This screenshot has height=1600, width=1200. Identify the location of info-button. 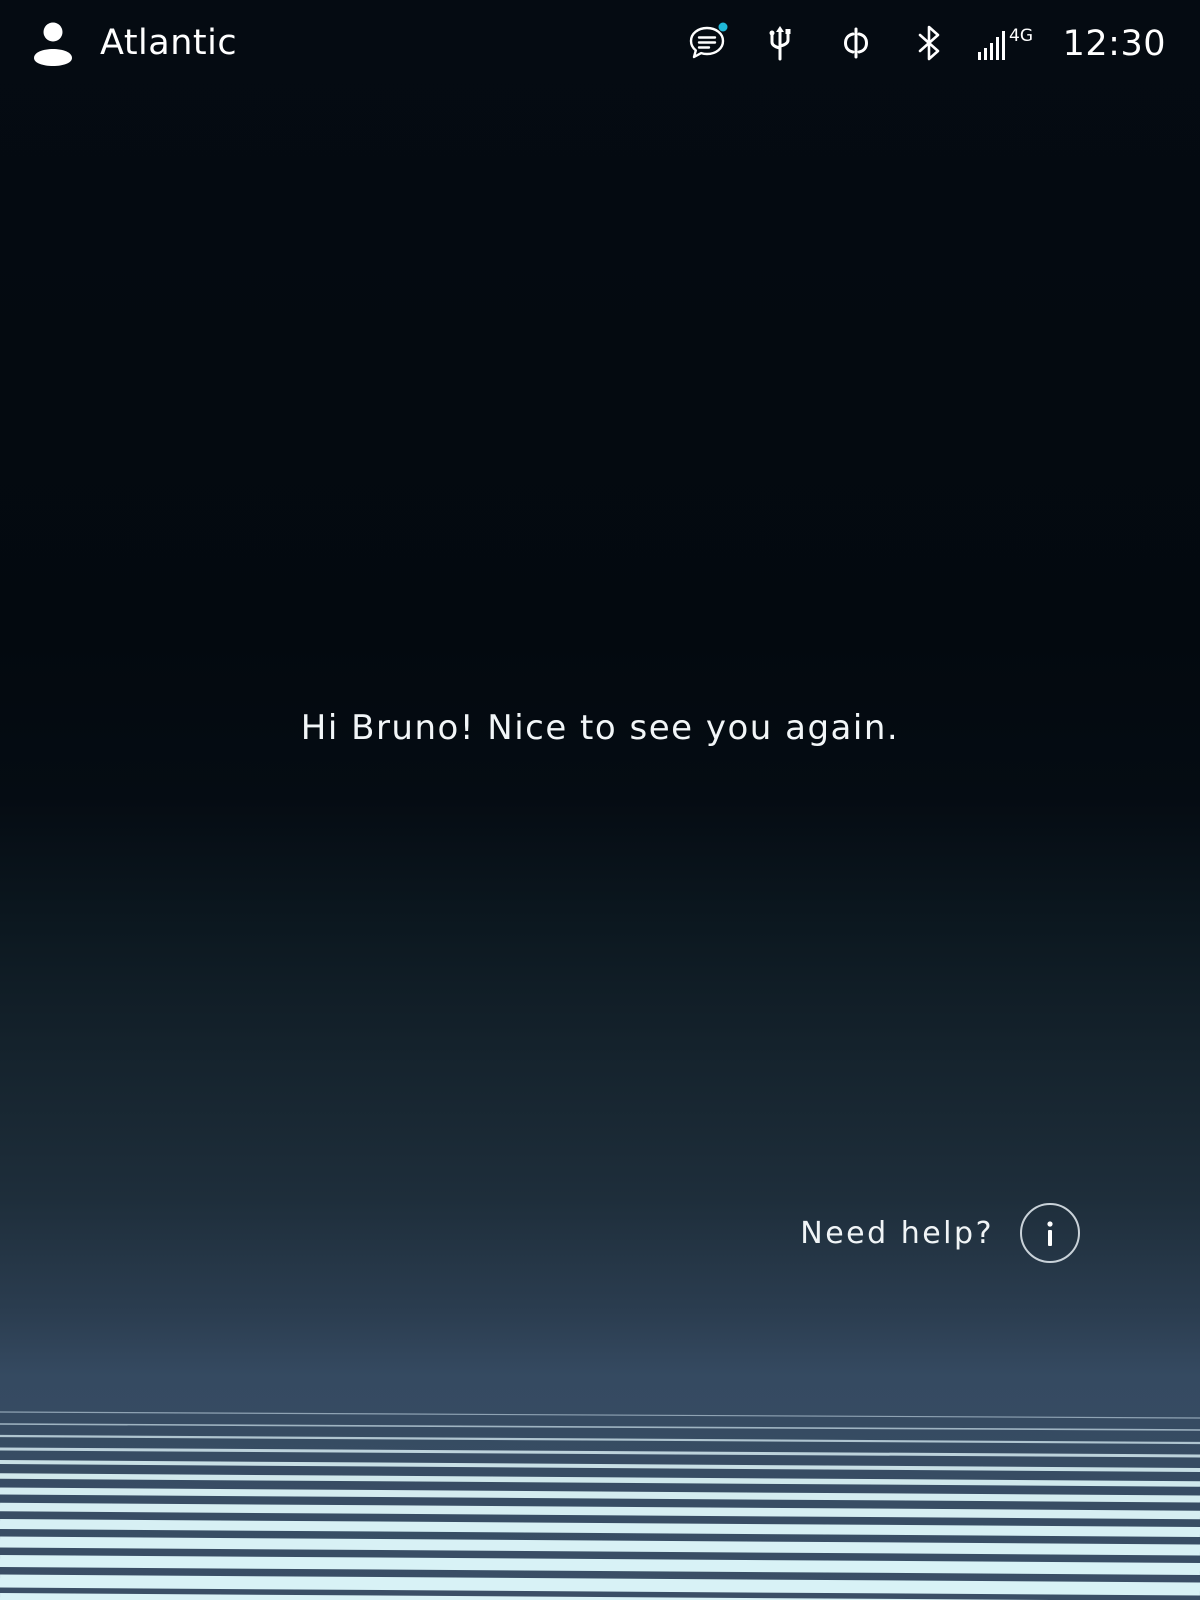
(1050, 1233).